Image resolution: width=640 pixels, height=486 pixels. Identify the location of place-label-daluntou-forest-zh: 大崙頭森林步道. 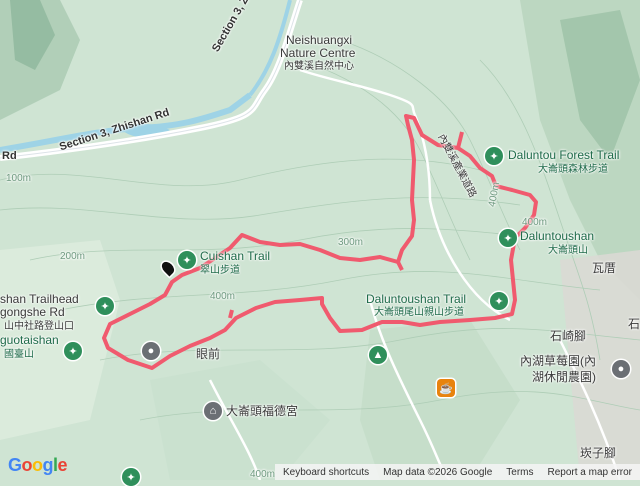
(573, 169).